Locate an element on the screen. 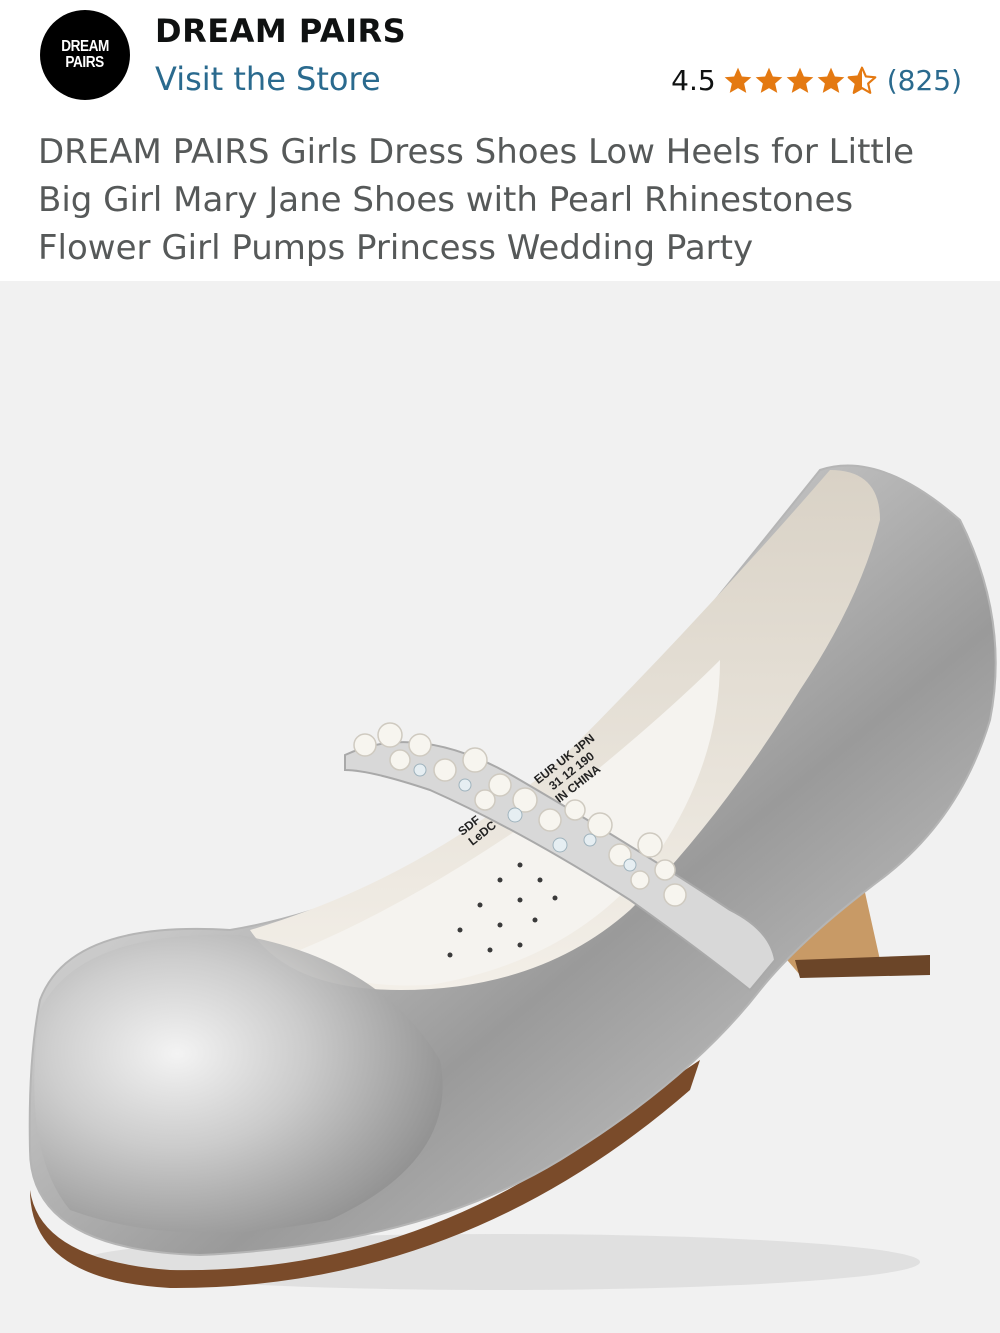 The height and width of the screenshot is (1333, 1000). rating-value: 4.5 is located at coordinates (693, 80).